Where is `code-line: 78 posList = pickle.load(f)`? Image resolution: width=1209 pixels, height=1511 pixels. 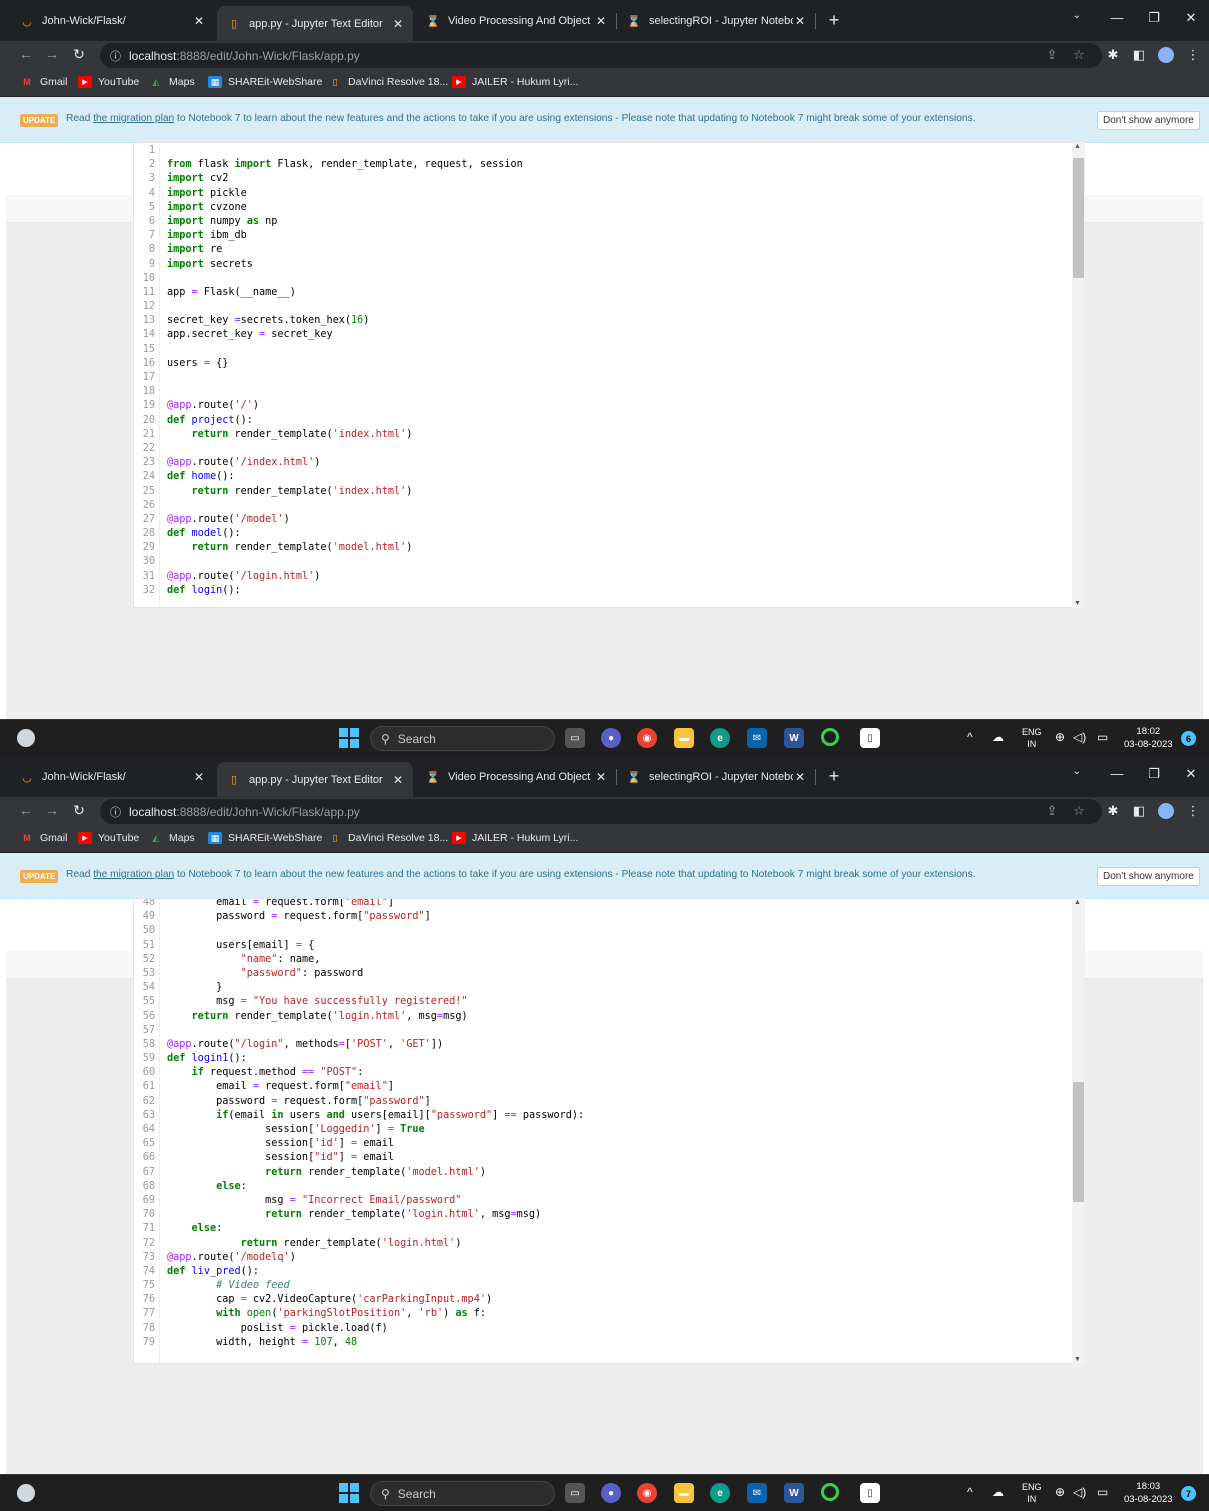 code-line: 78 posList = pickle.load(f) is located at coordinates (599, 1329).